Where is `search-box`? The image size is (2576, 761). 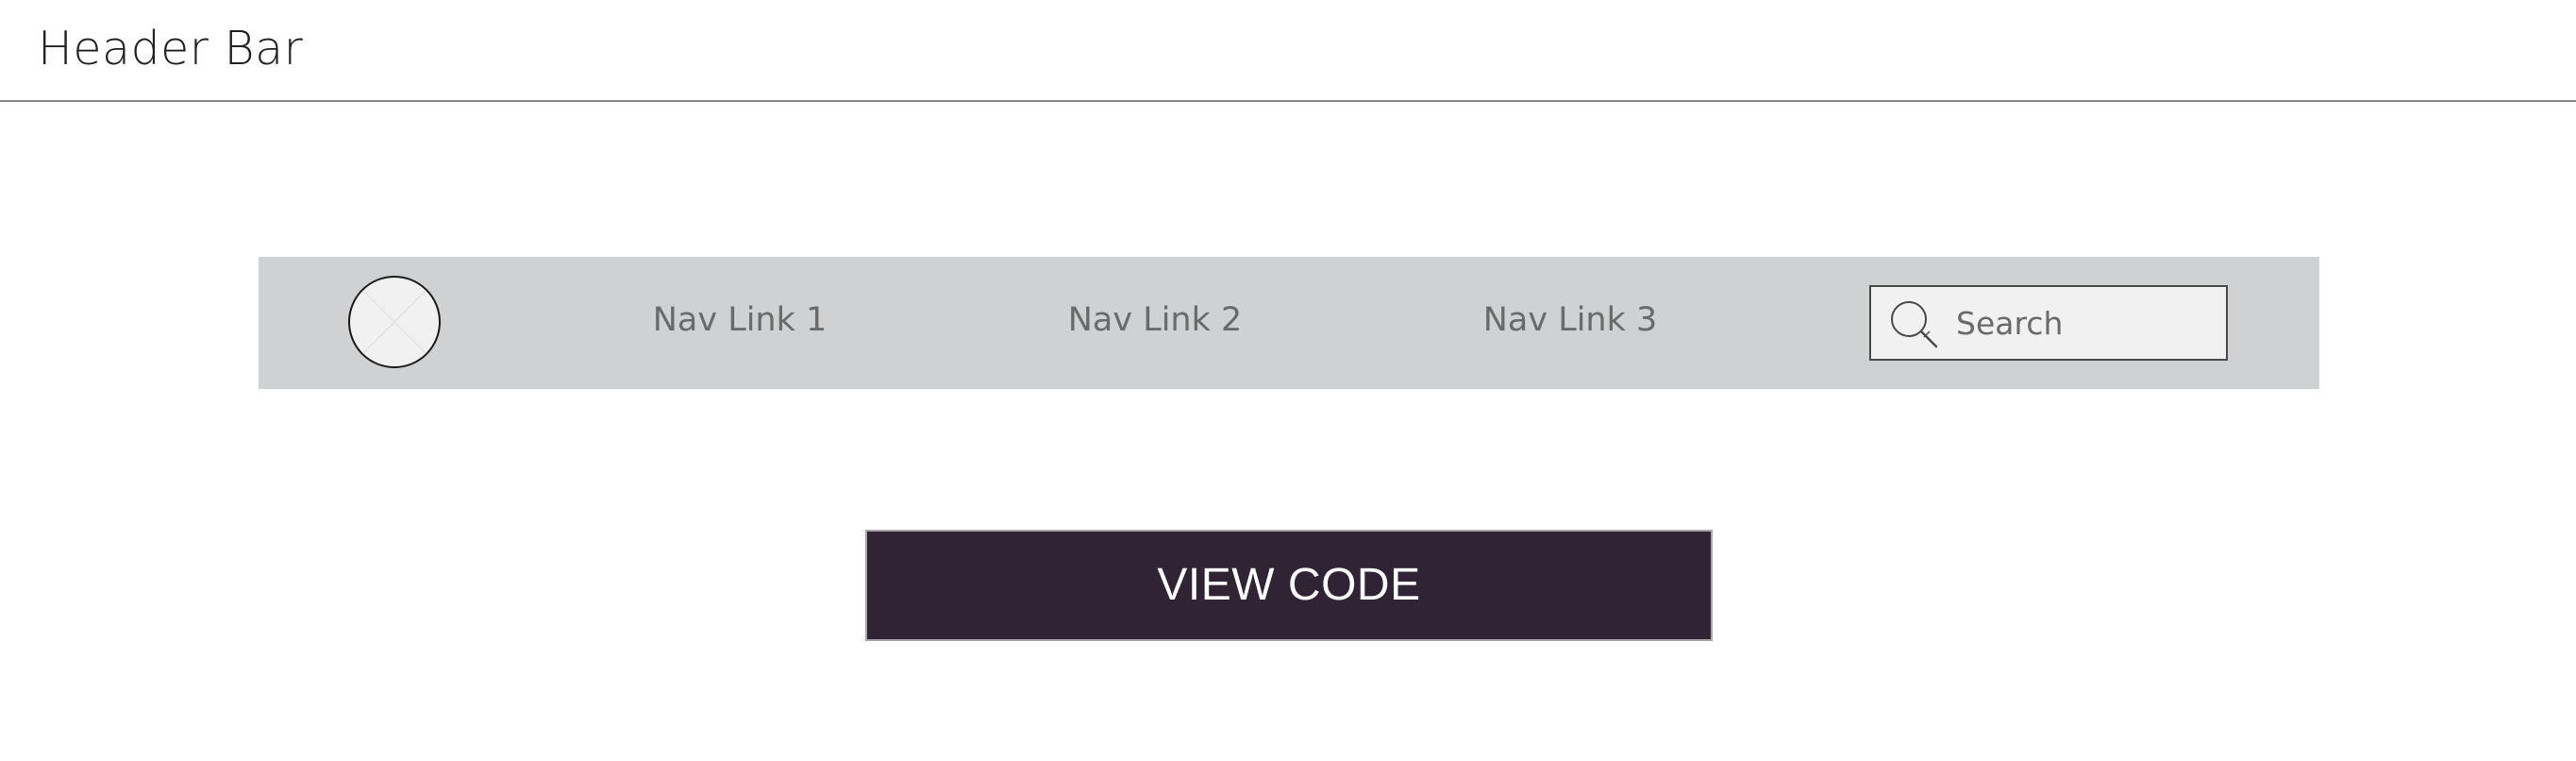
search-box is located at coordinates (2048, 323).